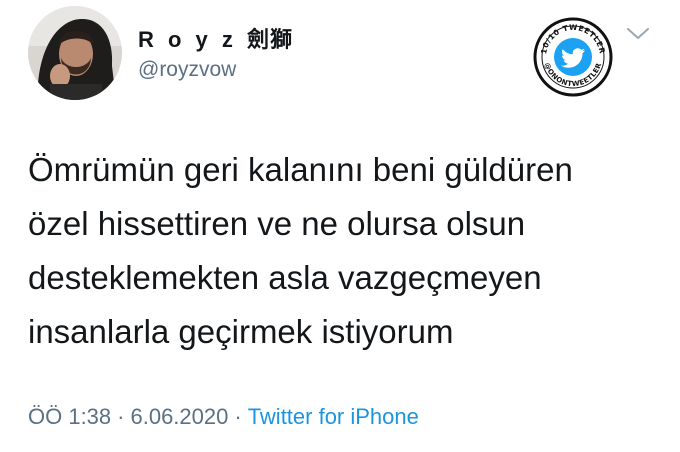 This screenshot has height=452, width=680. I want to click on avatar-image, so click(75, 53).